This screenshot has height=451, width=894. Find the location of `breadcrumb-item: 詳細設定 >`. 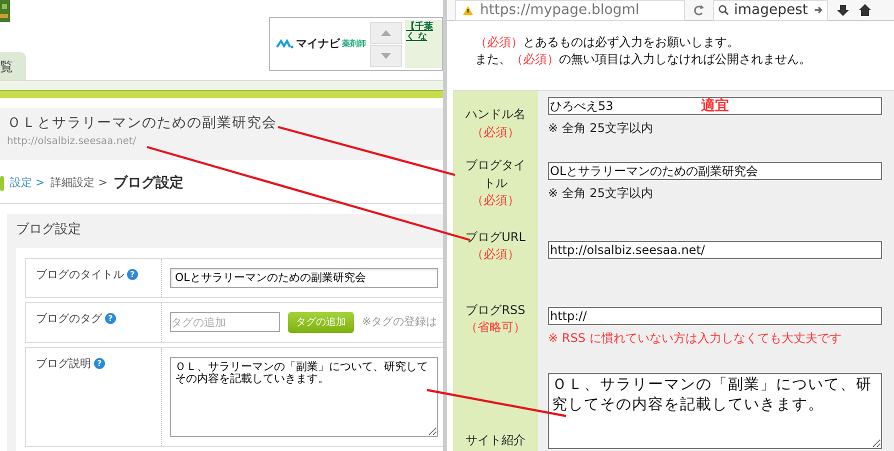

breadcrumb-item: 詳細設定 > is located at coordinates (79, 183).